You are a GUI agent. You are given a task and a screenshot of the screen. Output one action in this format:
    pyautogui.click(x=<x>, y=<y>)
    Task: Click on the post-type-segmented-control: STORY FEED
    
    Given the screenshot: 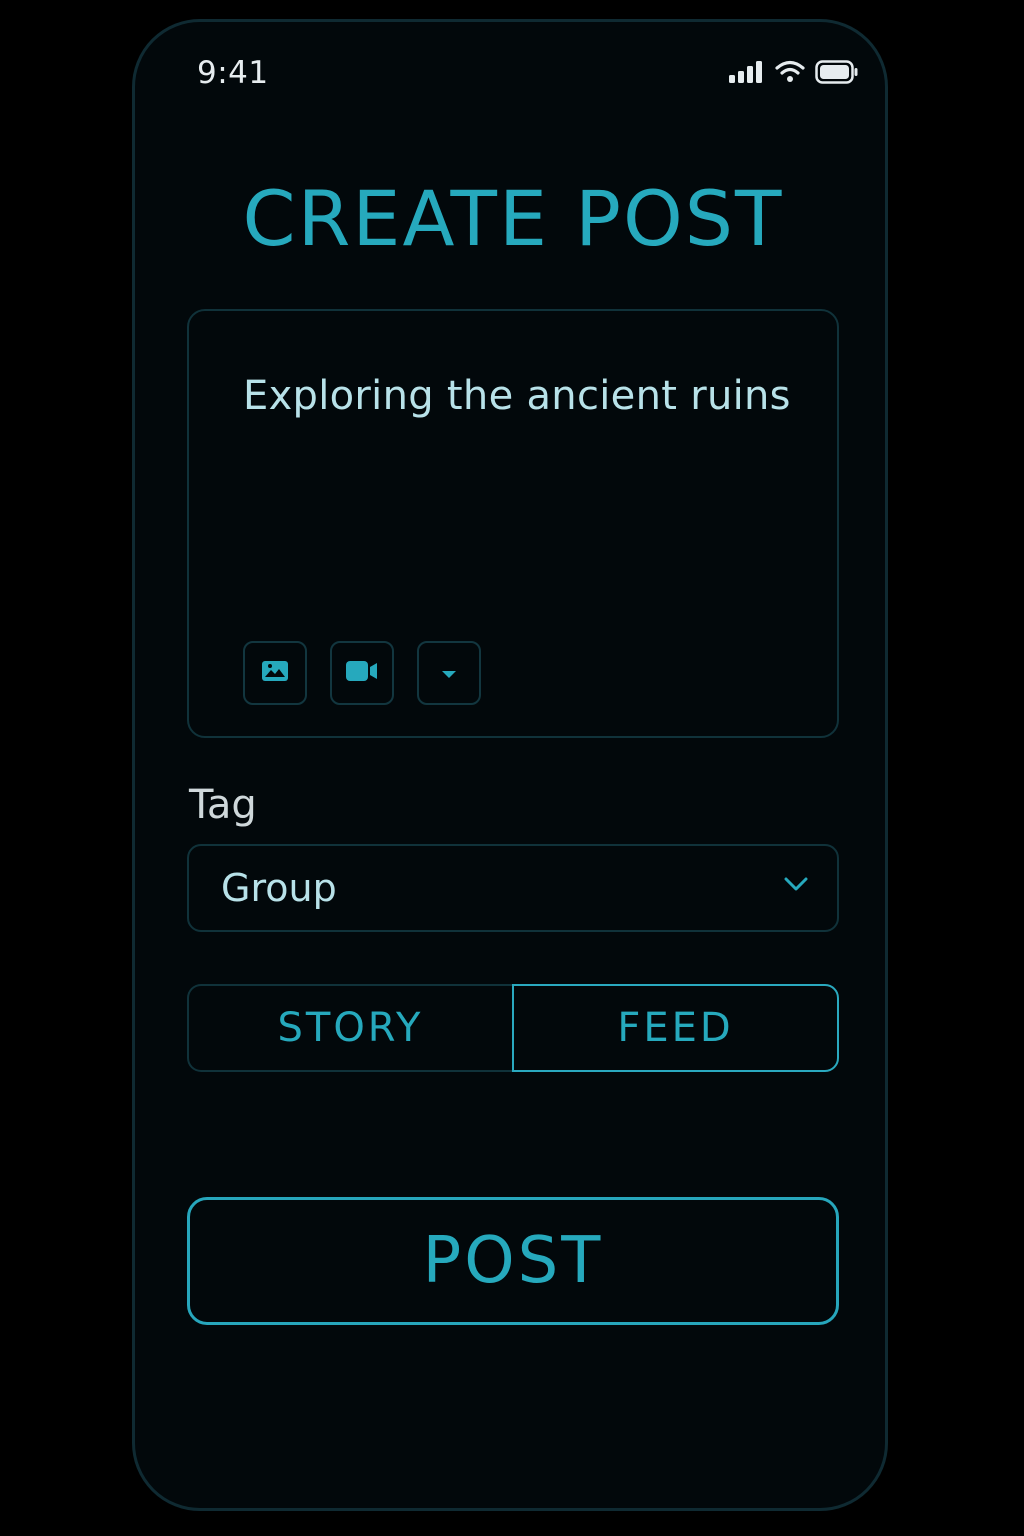 What is the action you would take?
    pyautogui.click(x=513, y=1028)
    